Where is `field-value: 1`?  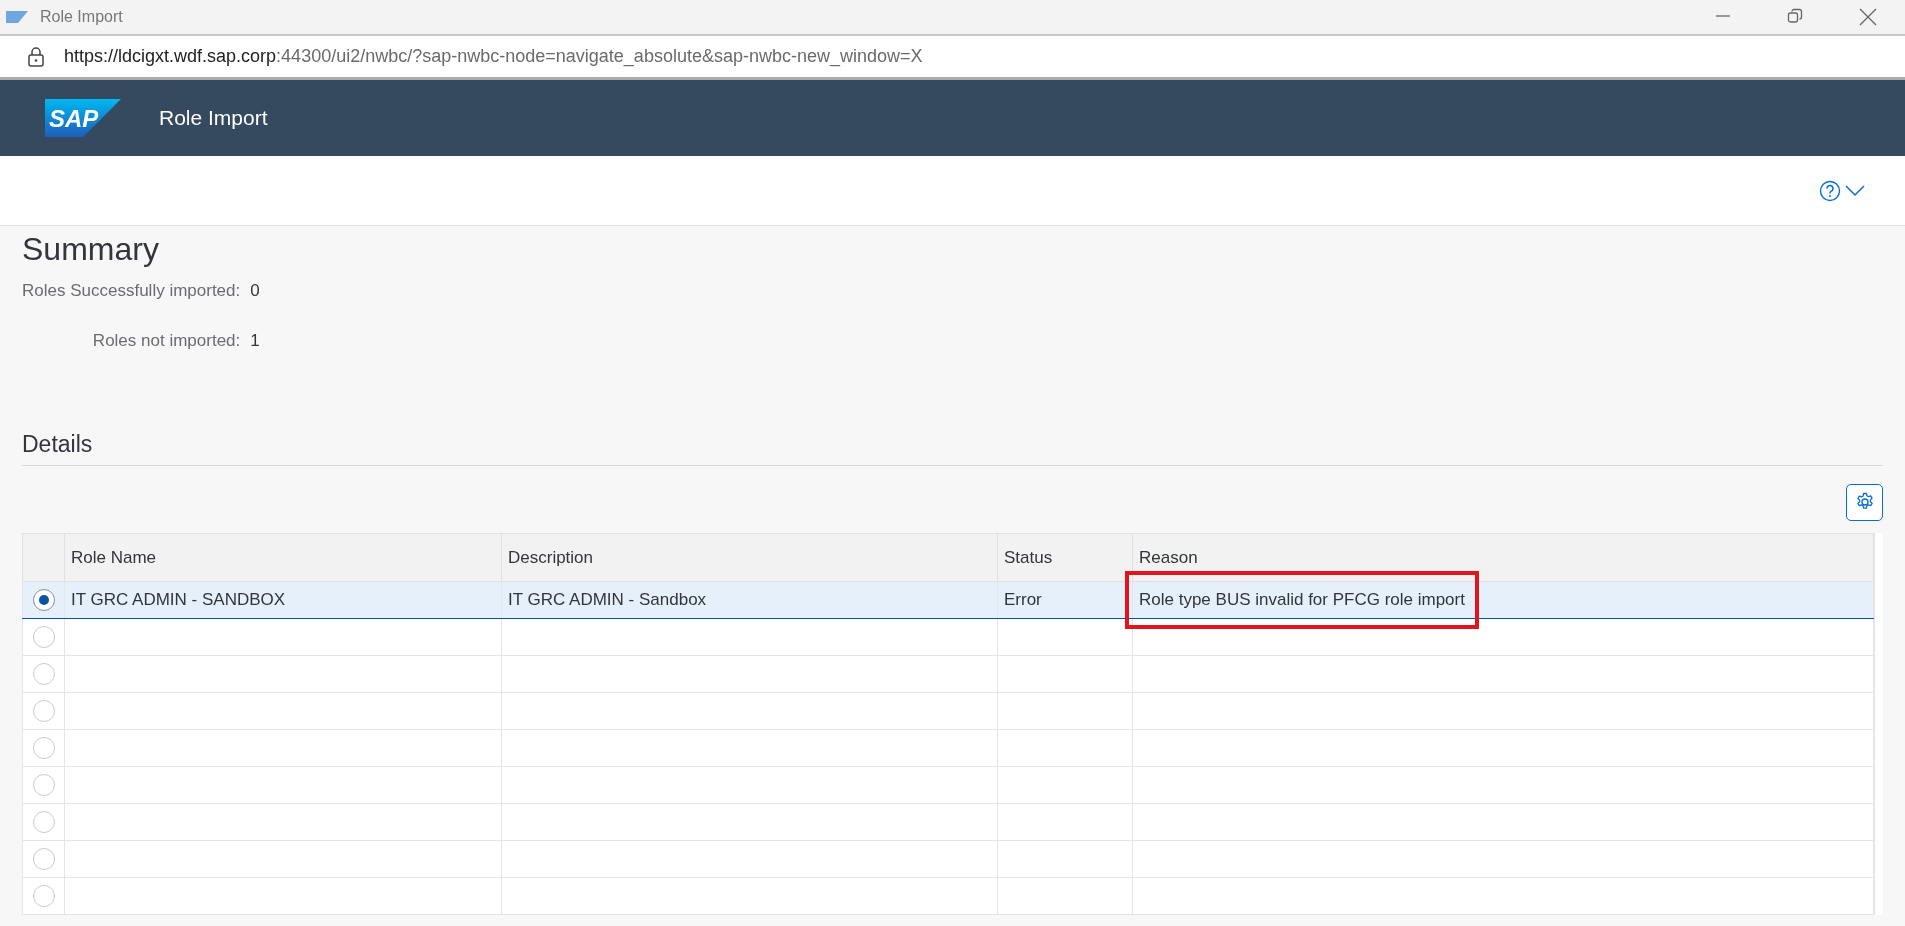
field-value: 1 is located at coordinates (255, 340).